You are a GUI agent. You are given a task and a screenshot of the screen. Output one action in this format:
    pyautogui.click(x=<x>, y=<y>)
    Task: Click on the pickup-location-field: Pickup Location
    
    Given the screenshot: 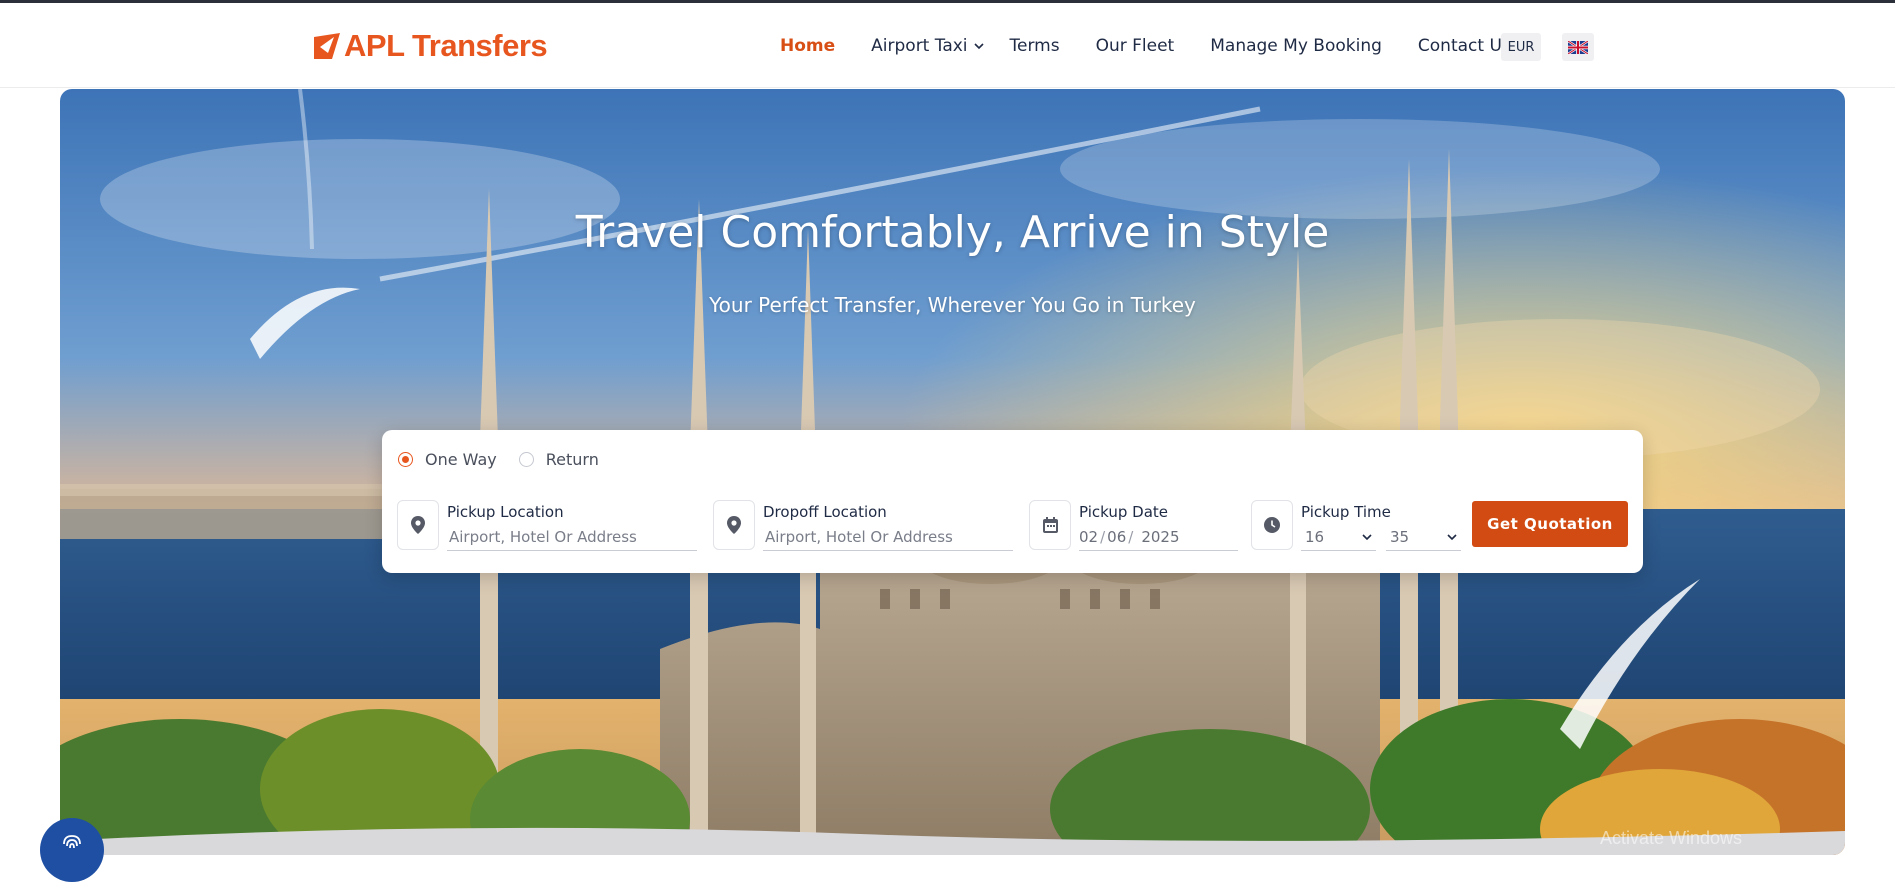 What is the action you would take?
    pyautogui.click(x=547, y=526)
    